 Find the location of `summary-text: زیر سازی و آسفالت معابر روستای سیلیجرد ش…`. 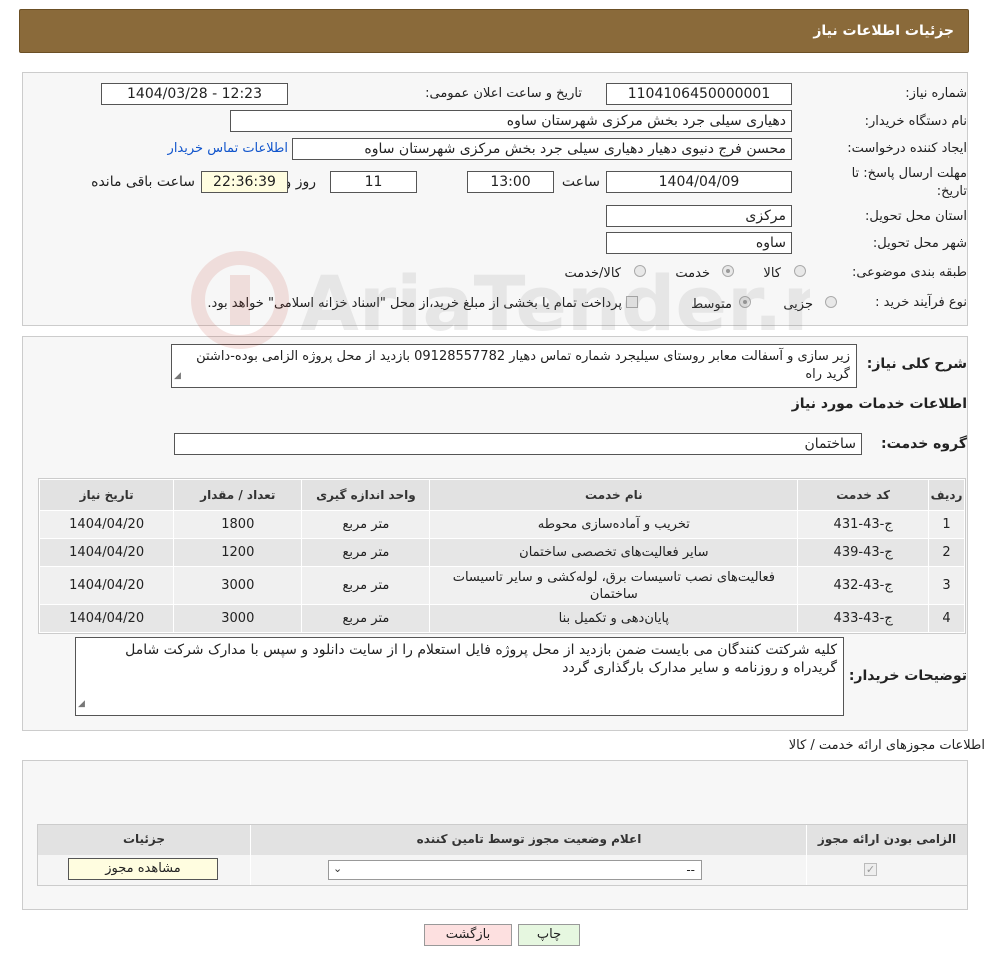

summary-text: زیر سازی و آسفالت معابر روستای سیلیجرد ش… is located at coordinates (514, 366).